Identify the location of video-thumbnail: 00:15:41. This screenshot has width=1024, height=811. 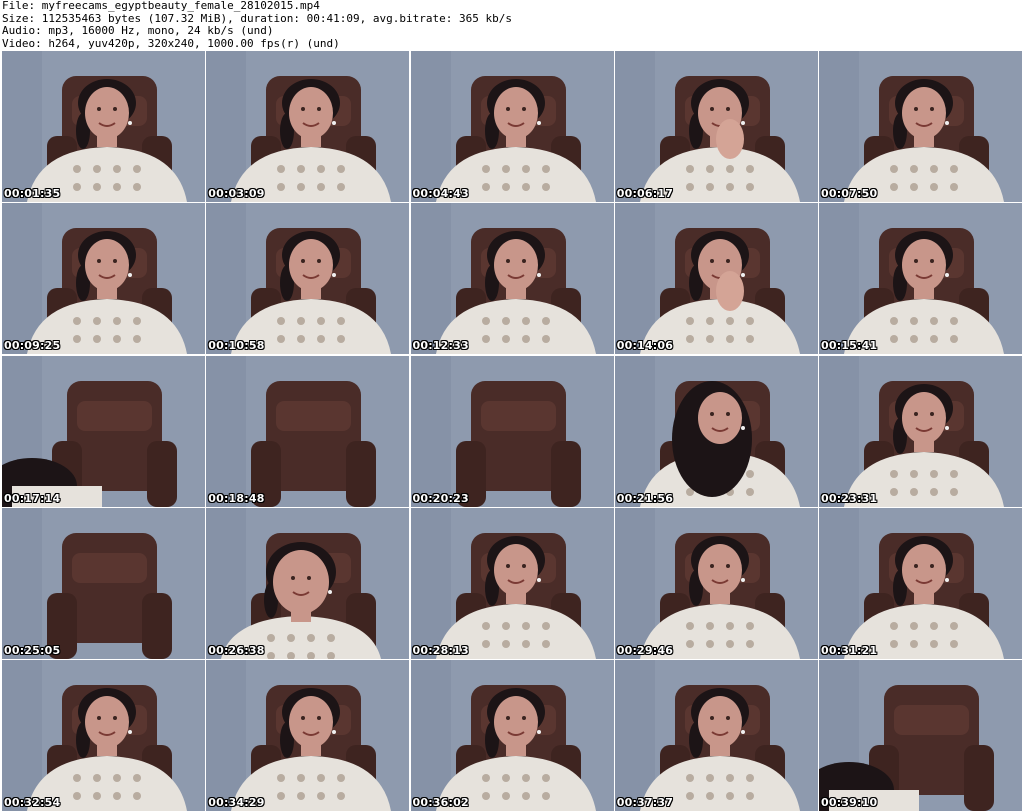
(920, 279).